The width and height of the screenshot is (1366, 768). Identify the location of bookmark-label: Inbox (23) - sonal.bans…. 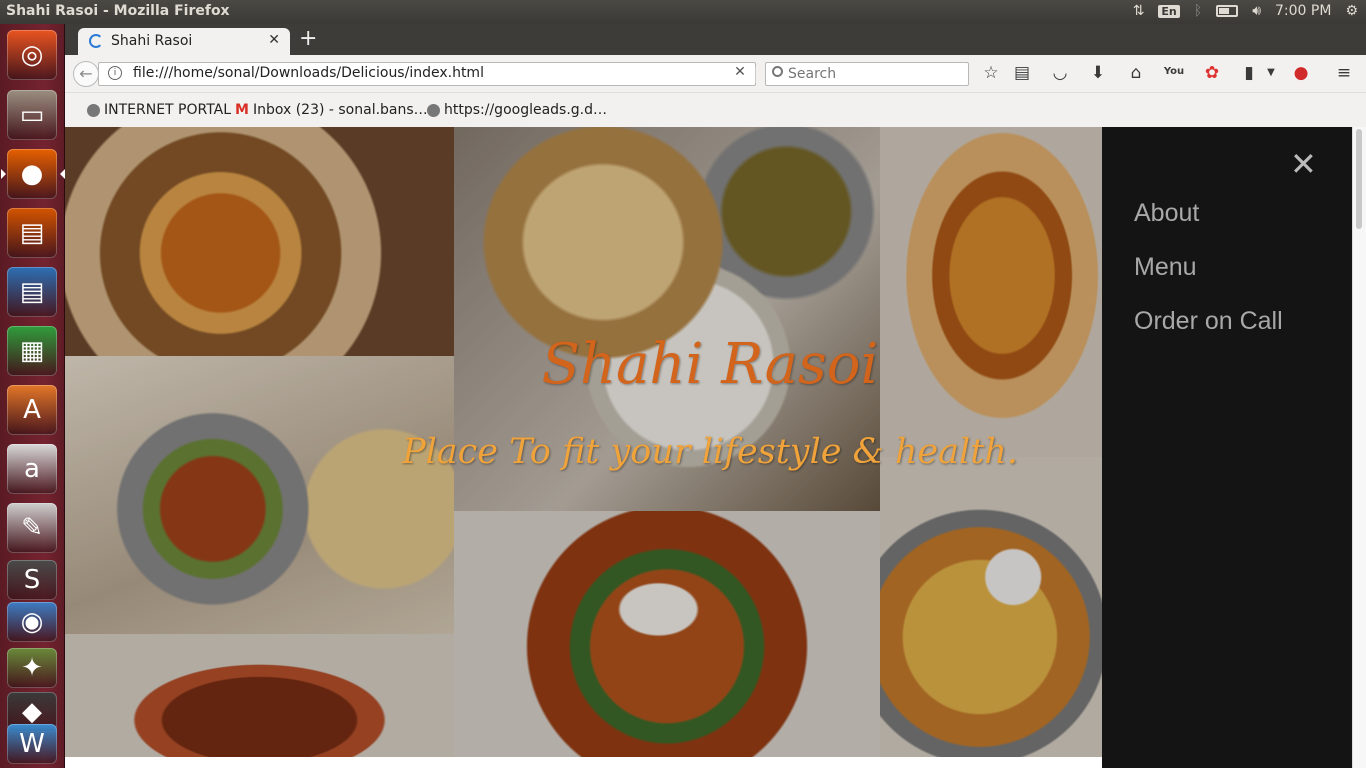
(340, 110).